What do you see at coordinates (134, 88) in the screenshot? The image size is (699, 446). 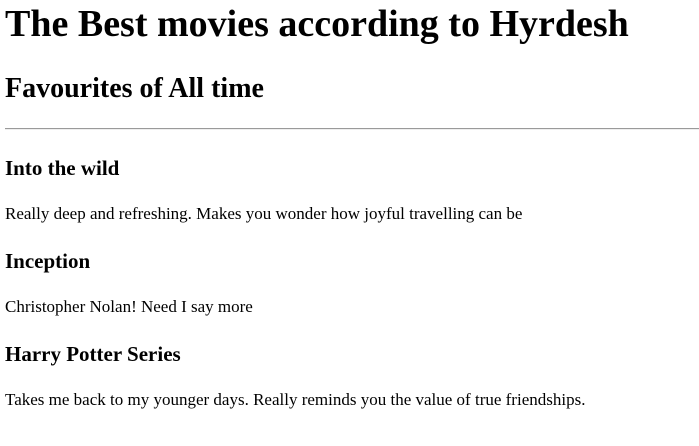 I see `page-subtitle: Favourites of All time` at bounding box center [134, 88].